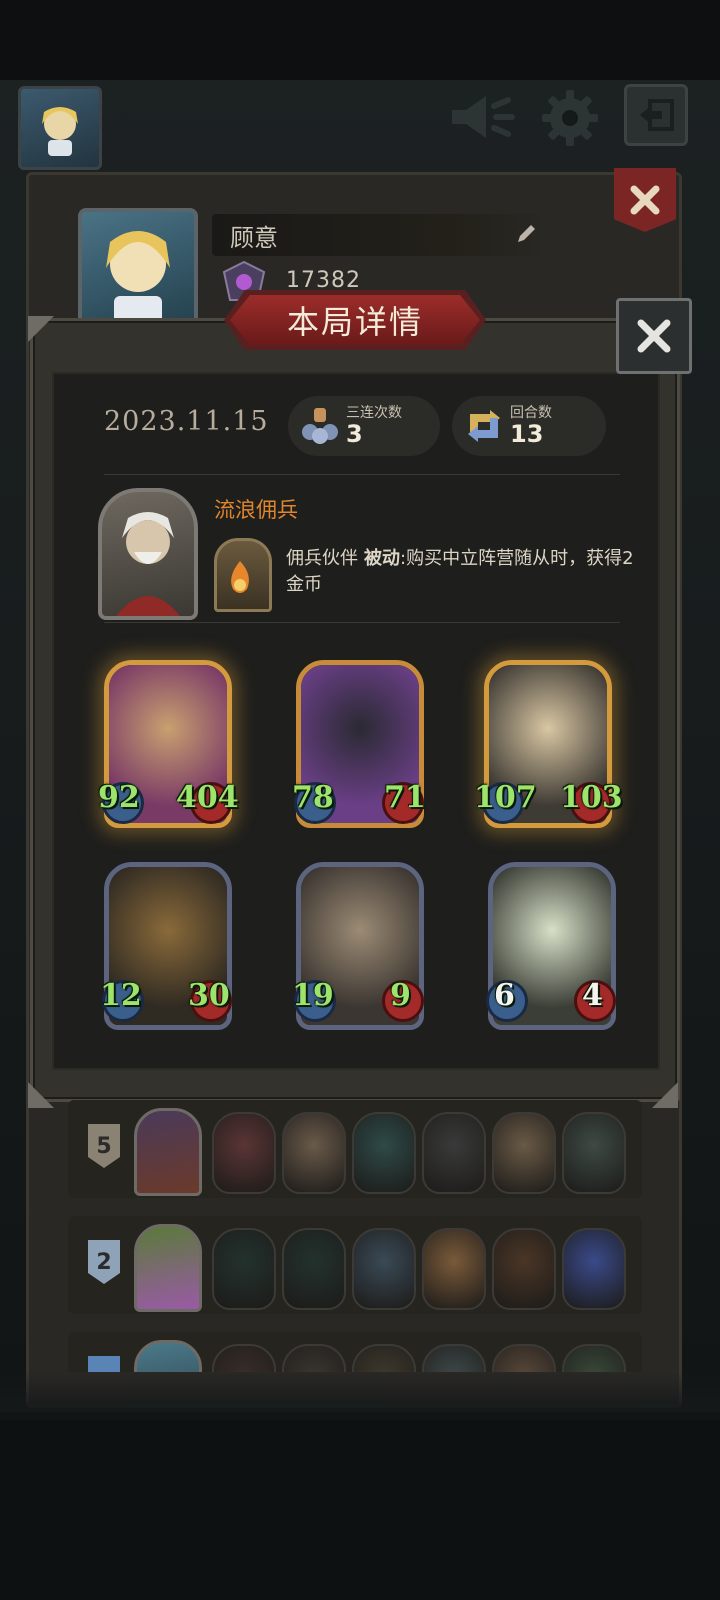 Image resolution: width=720 pixels, height=1600 pixels. Describe the element at coordinates (527, 434) in the screenshot. I see `rounds-value: 13` at that location.